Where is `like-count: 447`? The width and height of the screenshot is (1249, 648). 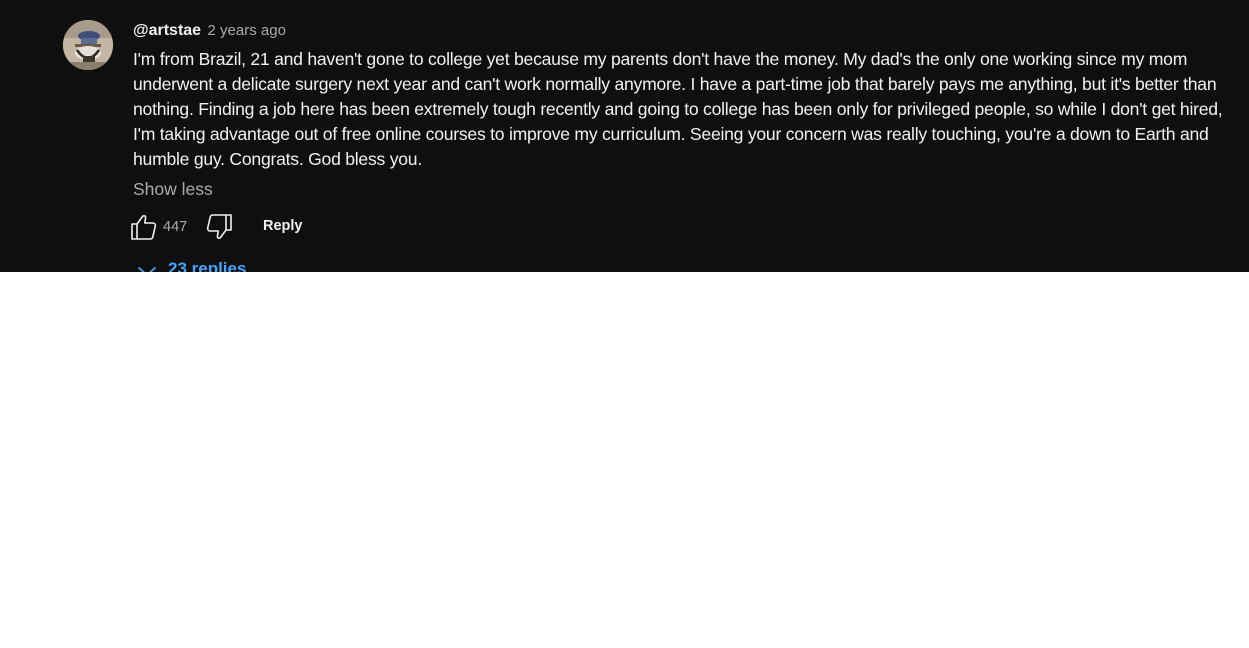
like-count: 447 is located at coordinates (175, 227).